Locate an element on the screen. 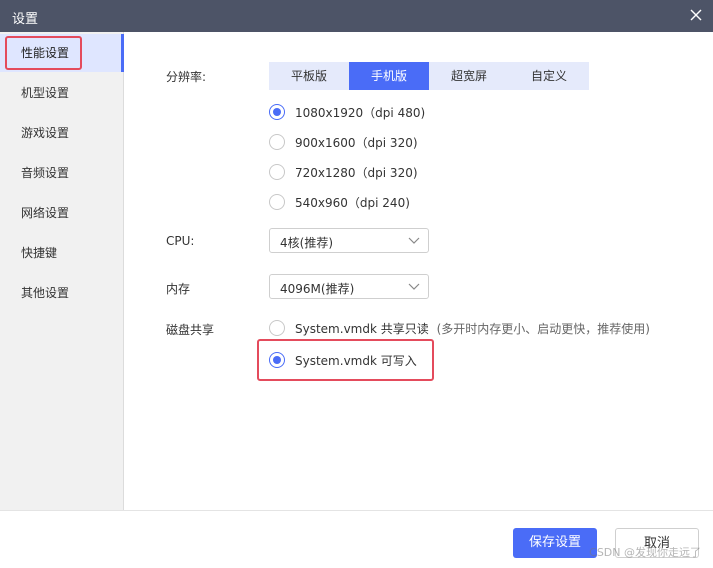  resolution-tabs: 平板版 手机版 超宽屏 自定义 is located at coordinates (429, 76).